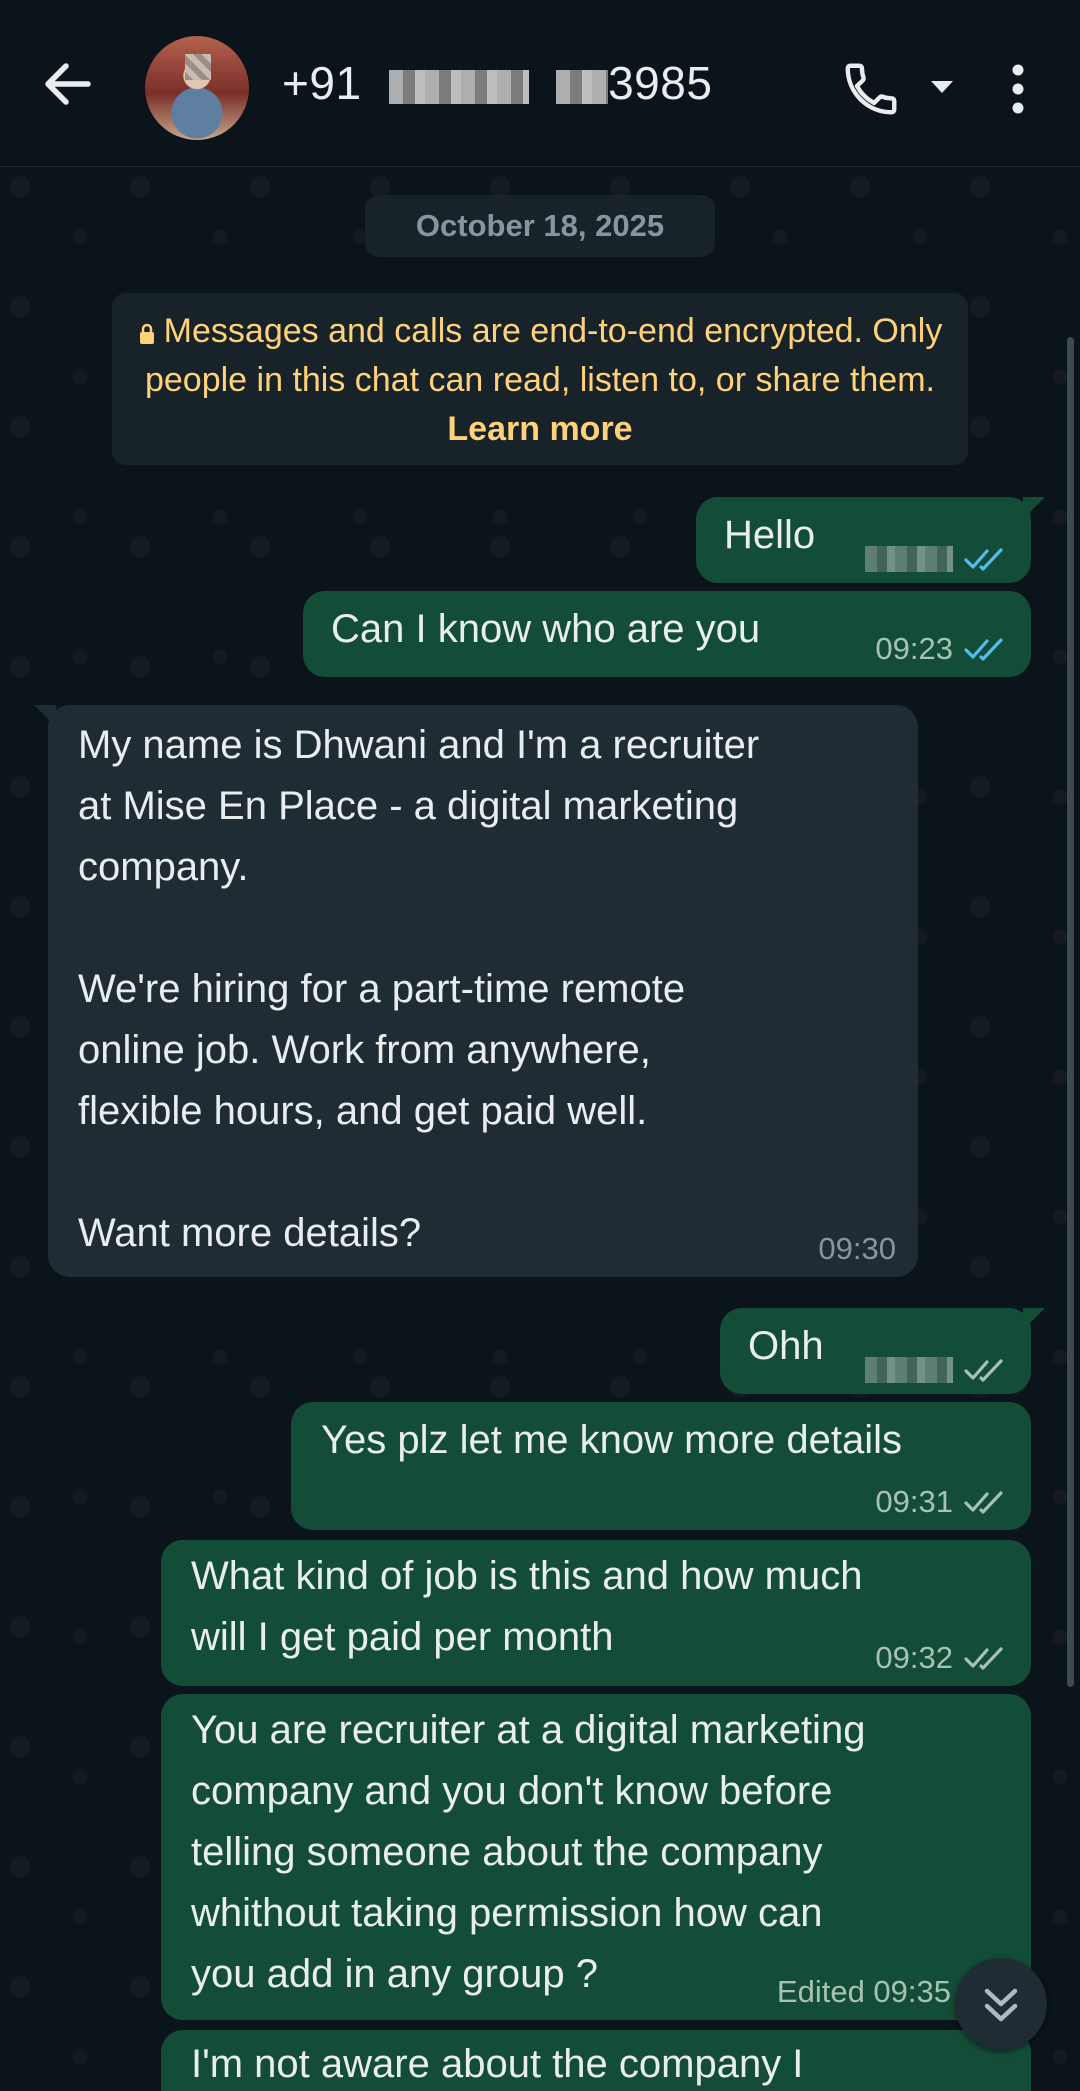 This screenshot has height=2091, width=1080. I want to click on message-time: Edited 09:35, so click(863, 1991).